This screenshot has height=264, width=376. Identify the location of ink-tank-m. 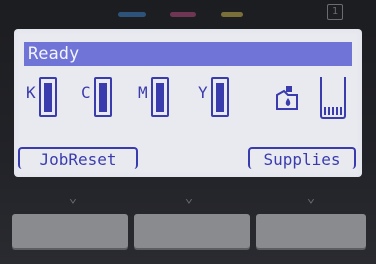
(160, 97).